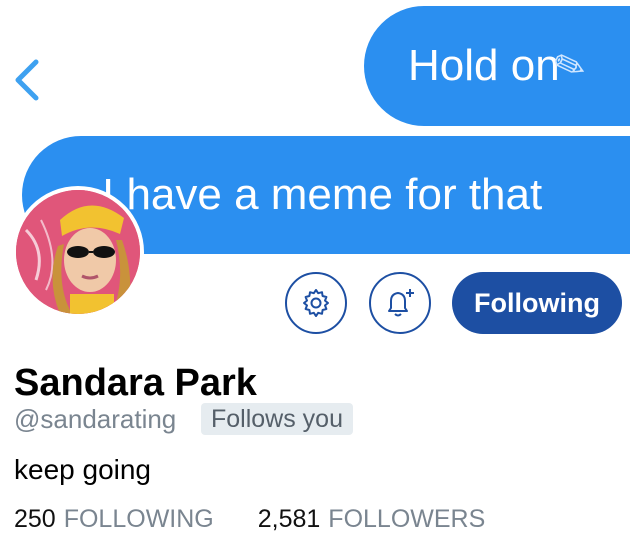  What do you see at coordinates (35, 519) in the screenshot?
I see `following-count: 250` at bounding box center [35, 519].